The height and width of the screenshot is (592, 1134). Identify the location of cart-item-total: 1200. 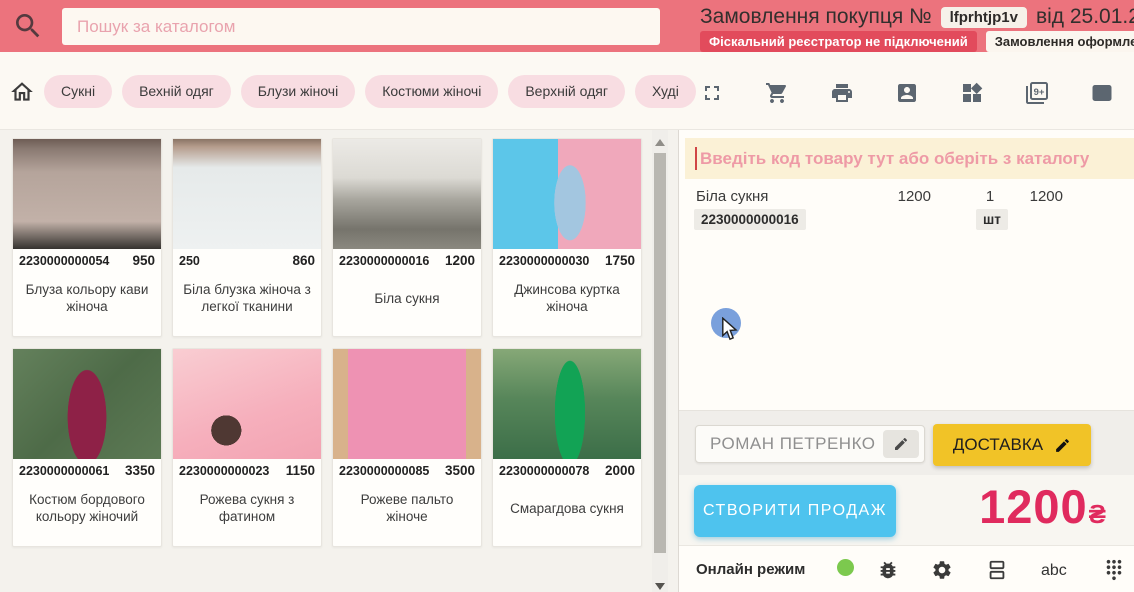
(1046, 196).